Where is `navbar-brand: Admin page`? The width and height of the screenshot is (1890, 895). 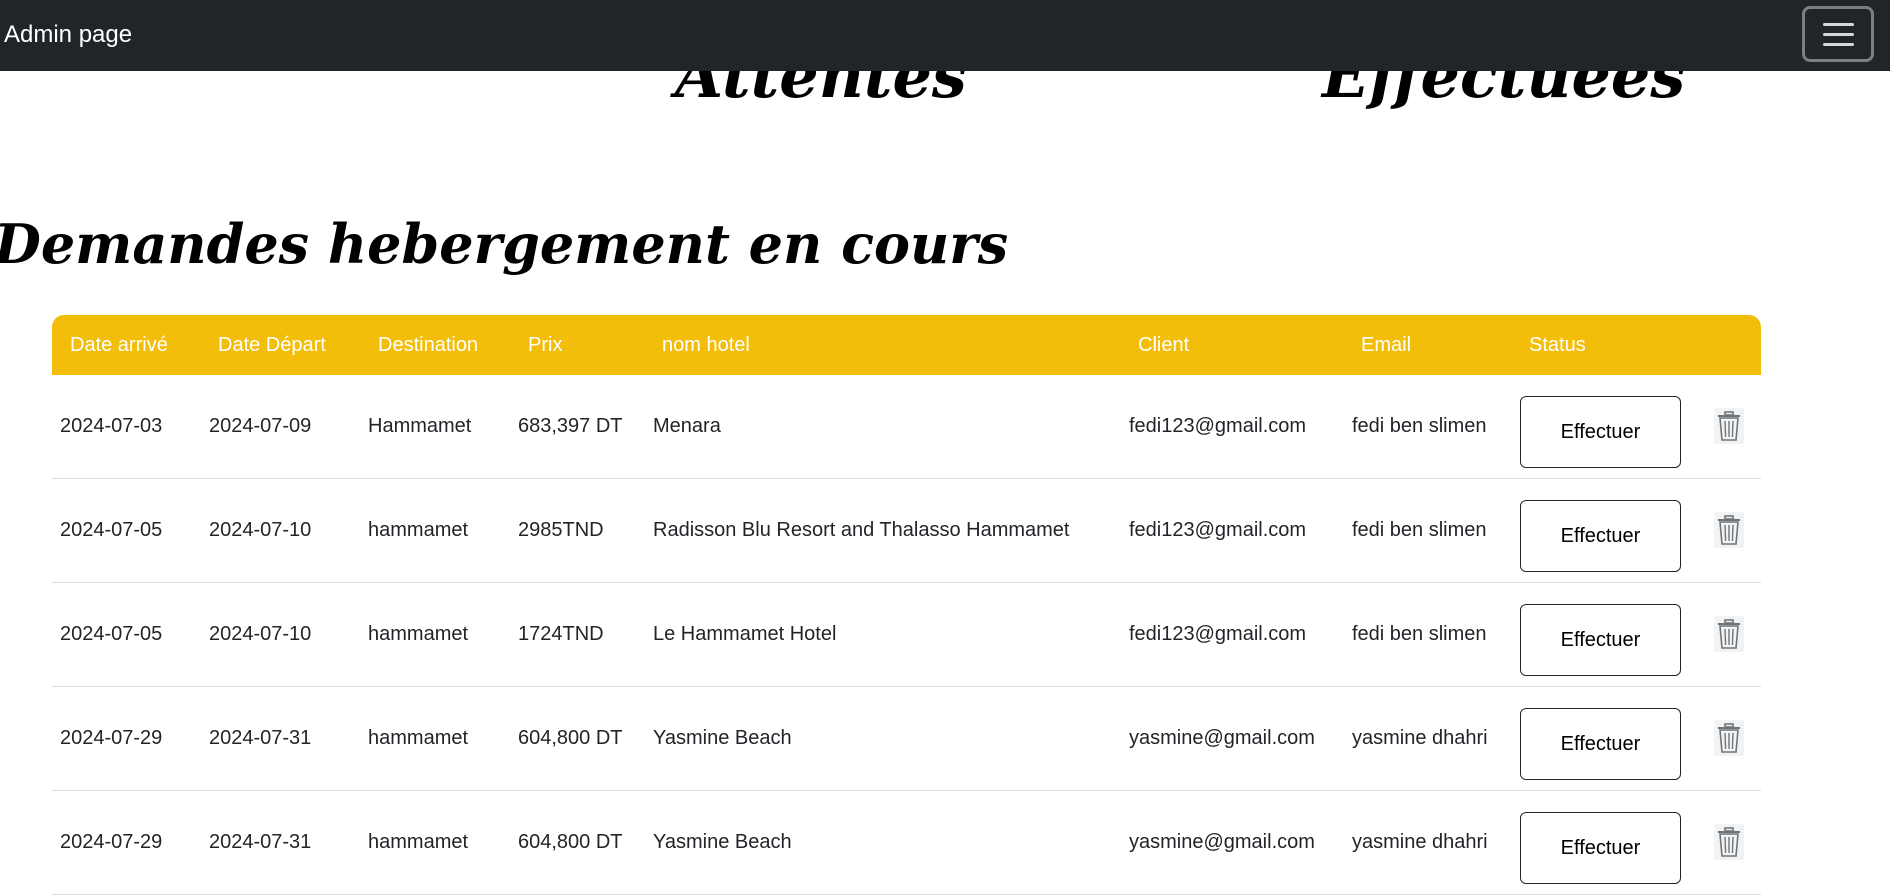 navbar-brand: Admin page is located at coordinates (68, 35).